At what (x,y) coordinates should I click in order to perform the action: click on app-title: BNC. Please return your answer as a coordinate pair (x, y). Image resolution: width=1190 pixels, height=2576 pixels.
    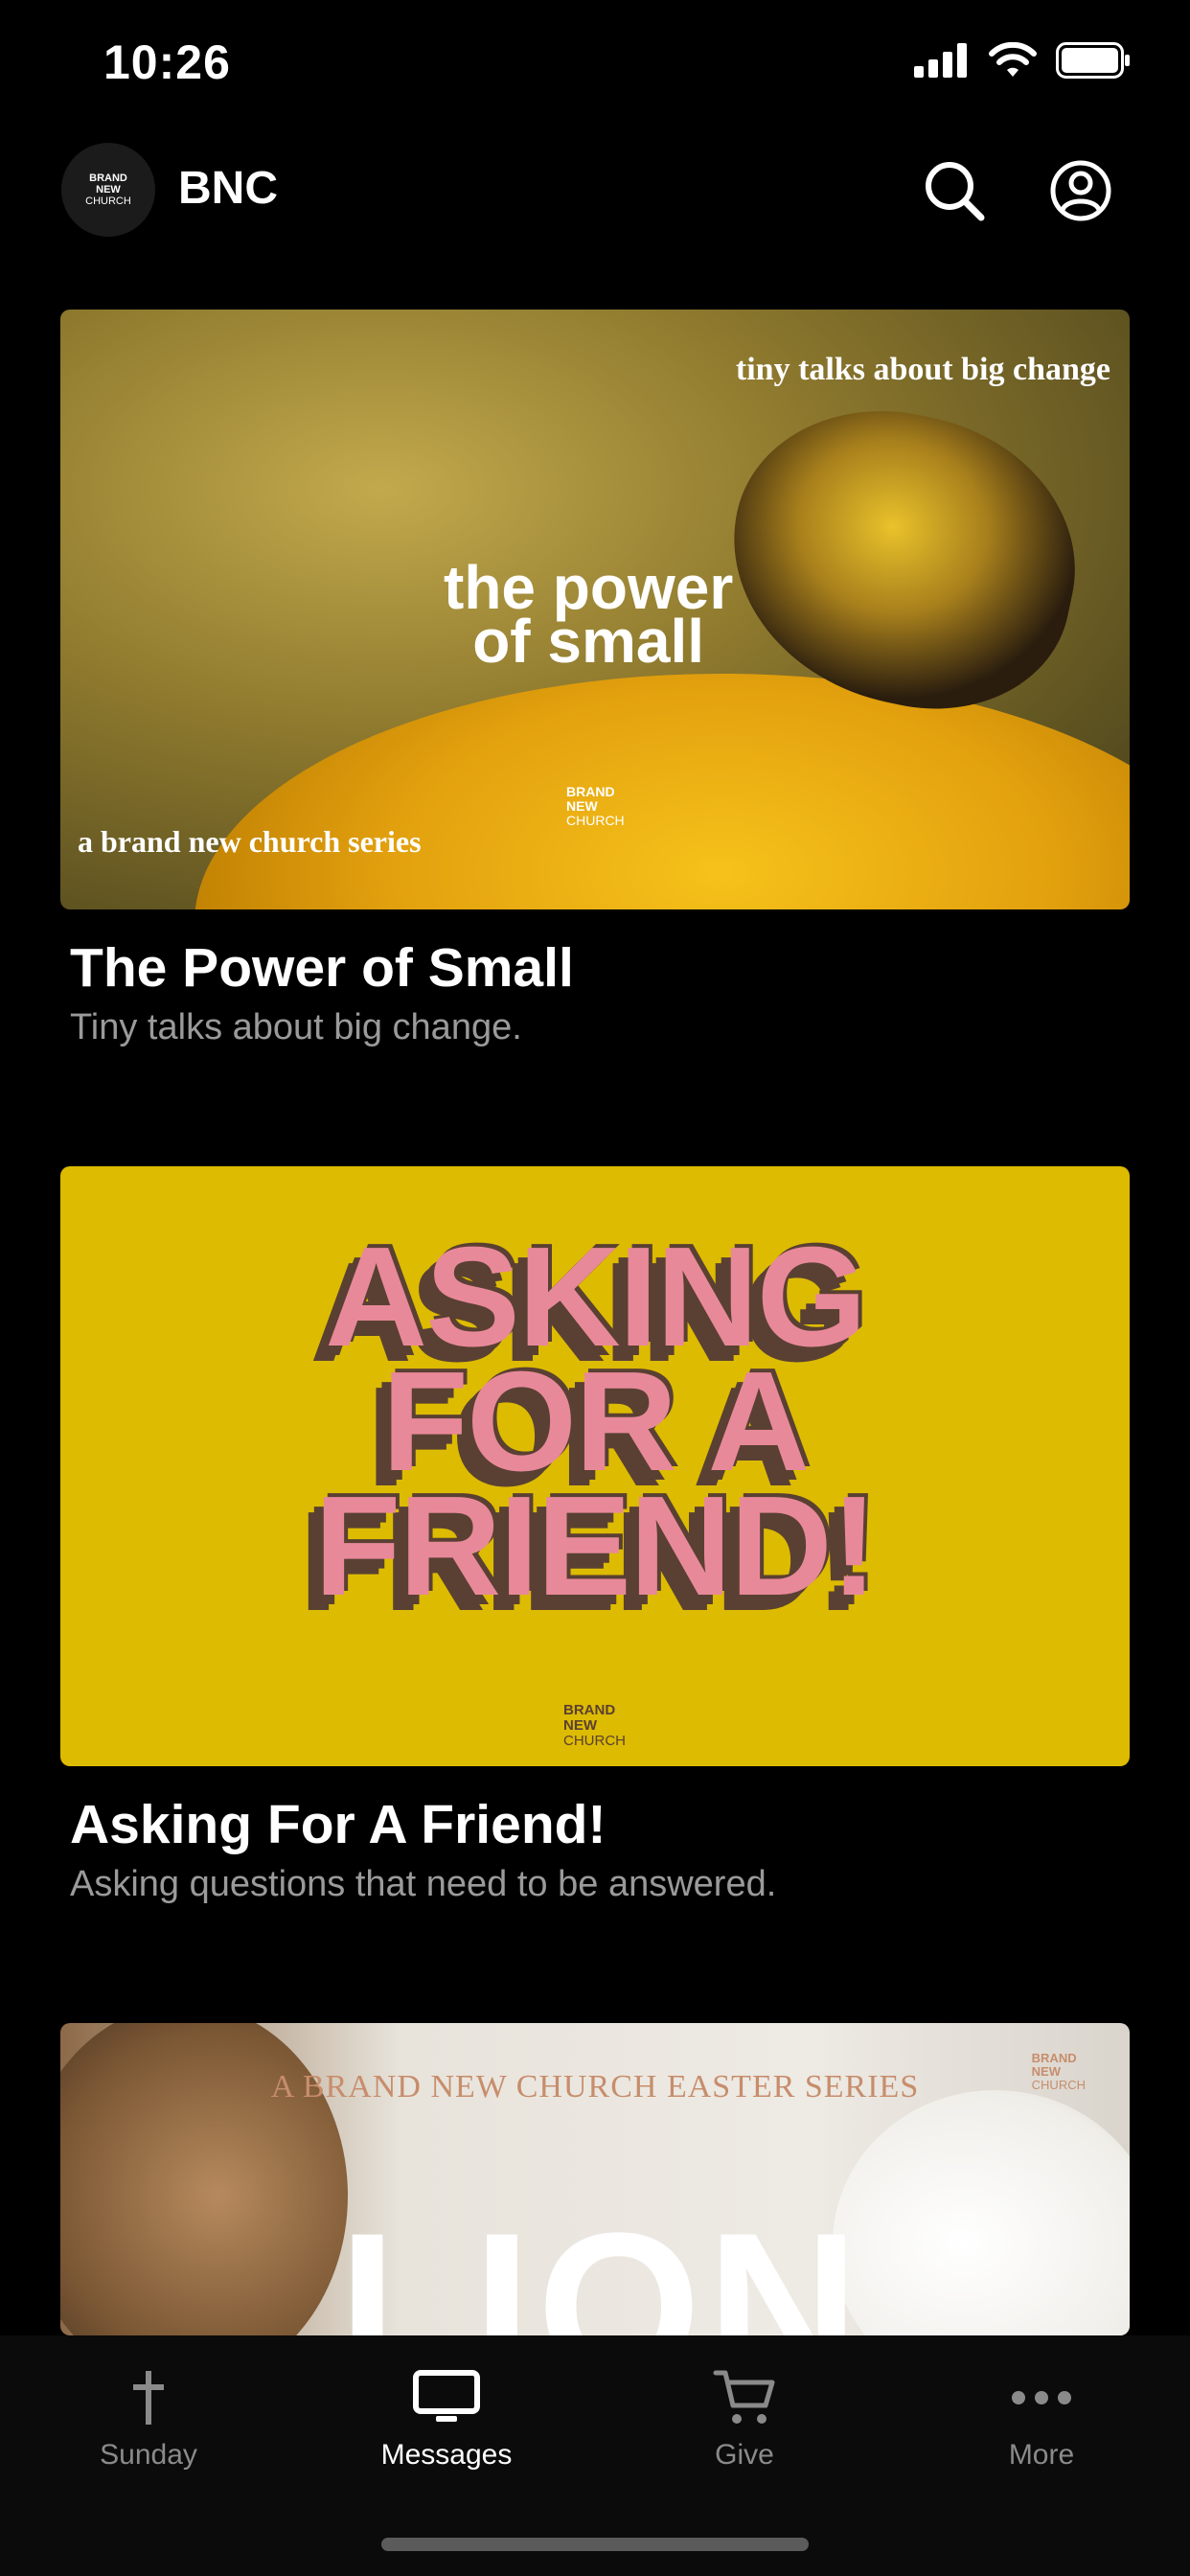
    Looking at the image, I should click on (228, 188).